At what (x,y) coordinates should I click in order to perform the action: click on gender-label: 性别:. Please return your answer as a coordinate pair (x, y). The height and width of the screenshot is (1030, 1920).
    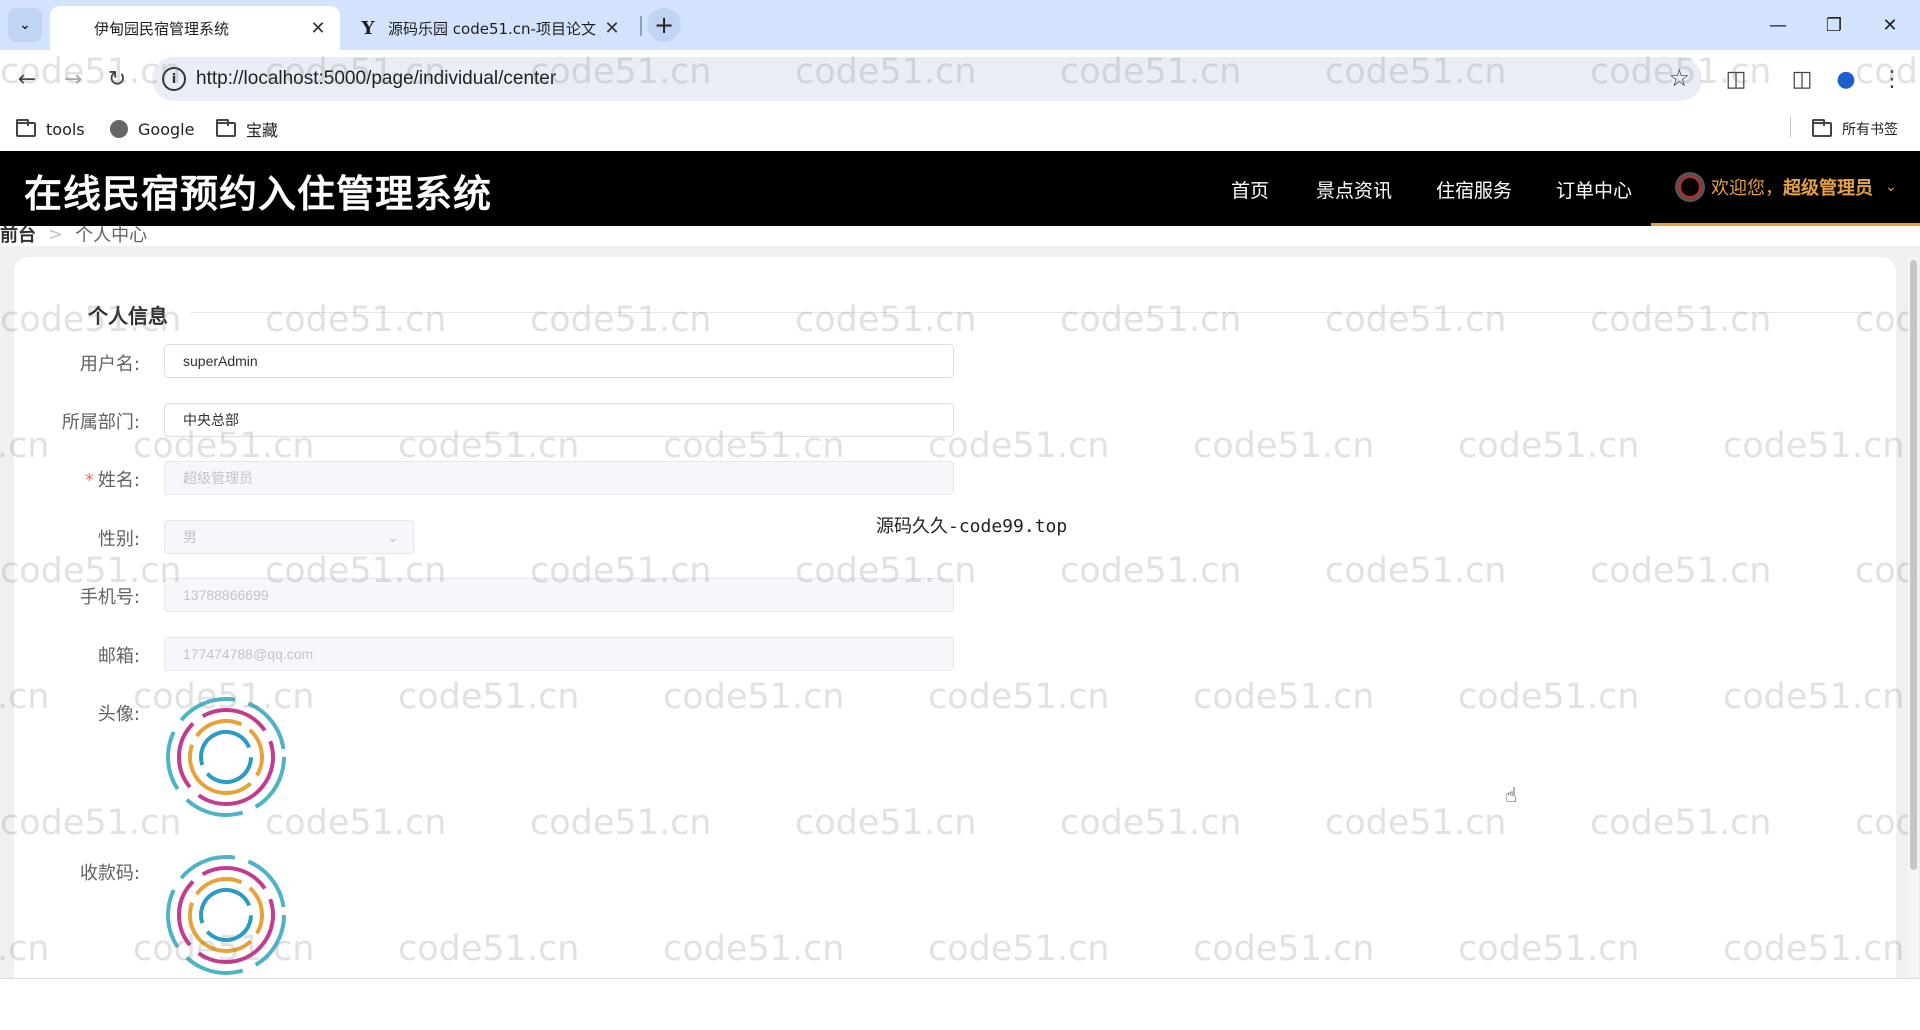
    Looking at the image, I should click on (118, 539).